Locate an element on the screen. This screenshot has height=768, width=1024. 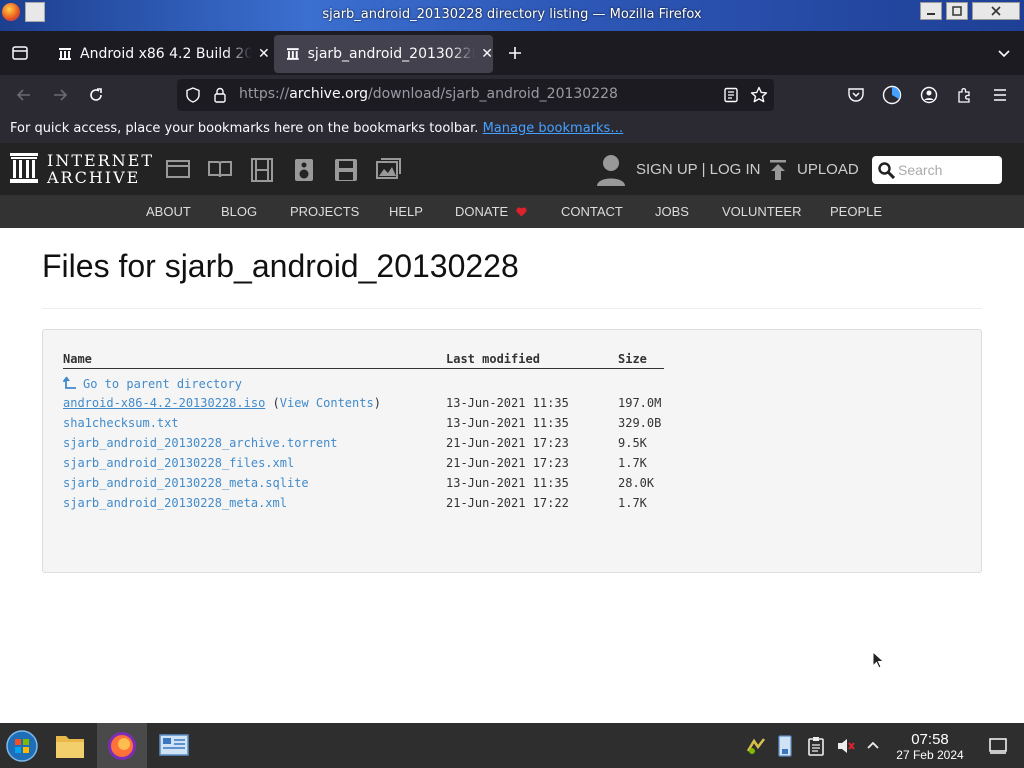
shield-icon is located at coordinates (193, 95).